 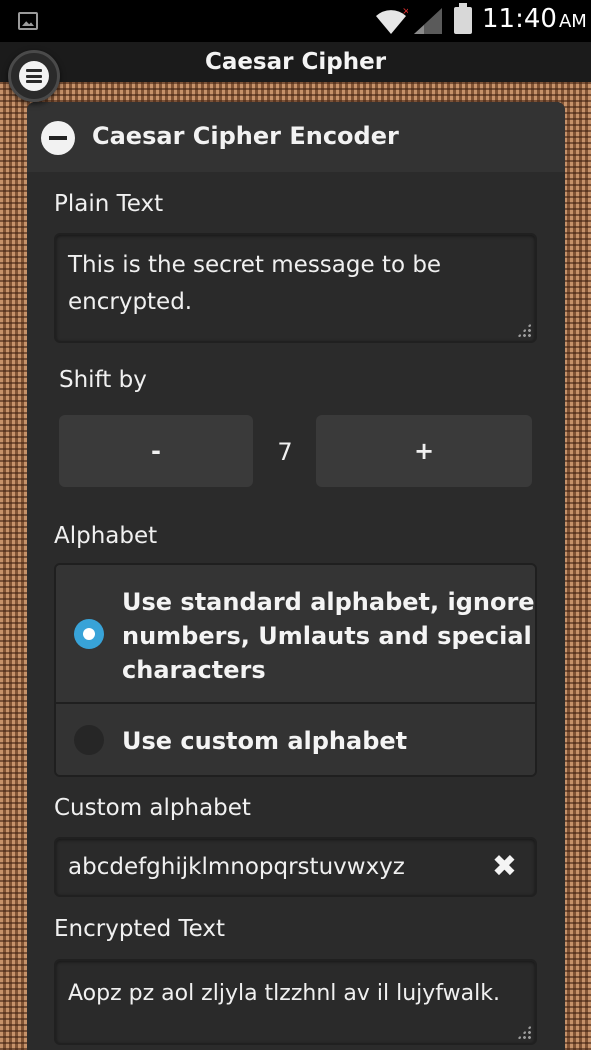 I want to click on plain-text-line1: This is the secret message to be, so click(x=255, y=265).